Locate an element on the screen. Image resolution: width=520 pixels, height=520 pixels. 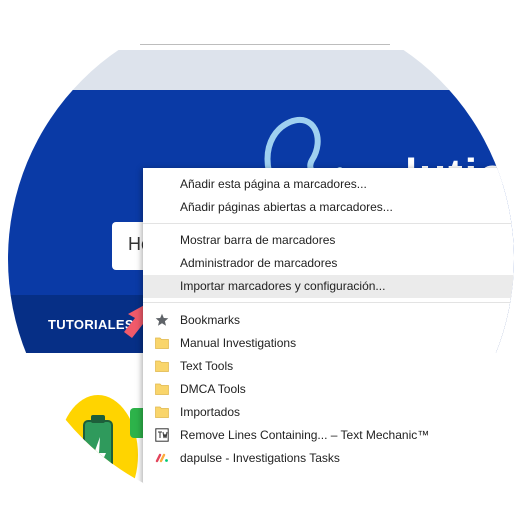
menu-item-label: Manual Investigations is located at coordinates (238, 343).